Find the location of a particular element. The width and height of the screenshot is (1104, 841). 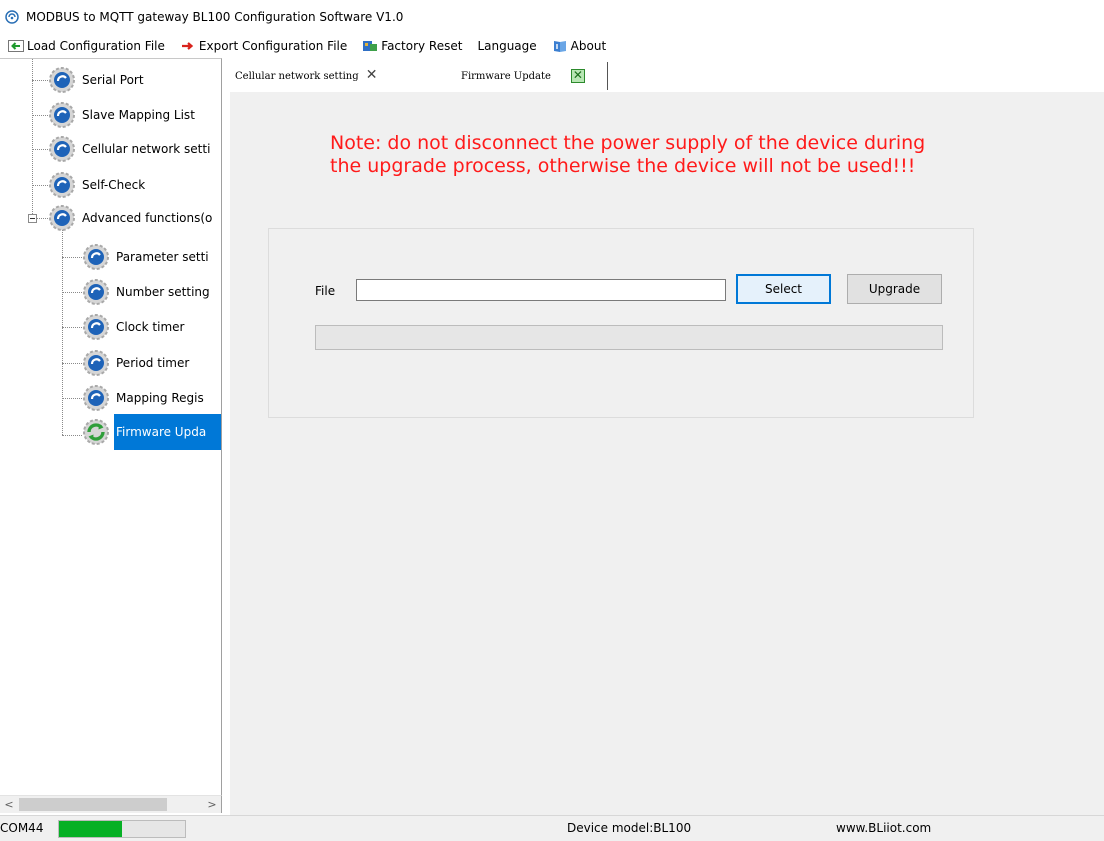

connection-indicator is located at coordinates (122, 829).